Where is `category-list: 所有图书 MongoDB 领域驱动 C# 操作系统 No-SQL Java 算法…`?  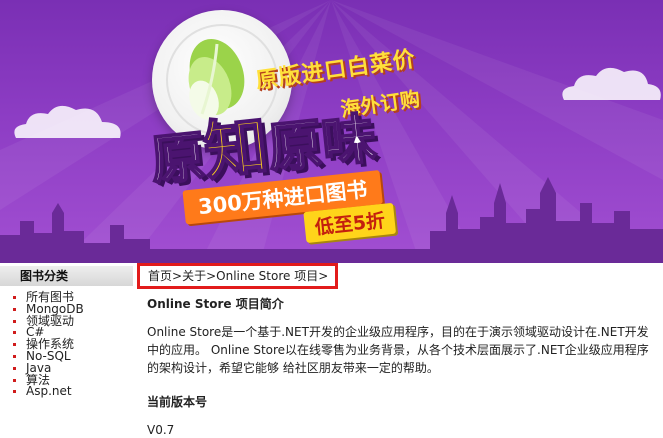
category-list: 所有图书 MongoDB 领域驱动 C# 操作系统 No-SQL Java 算法… is located at coordinates (66, 344).